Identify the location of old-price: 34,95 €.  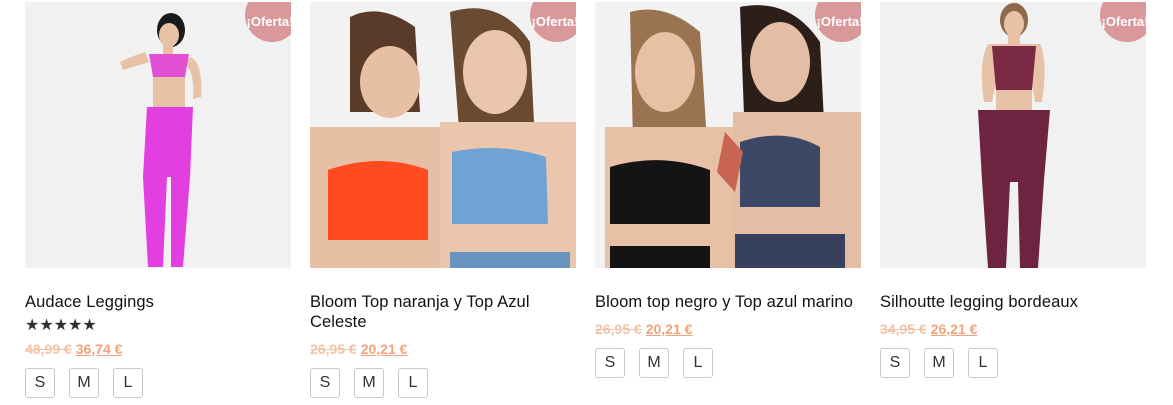
(903, 329).